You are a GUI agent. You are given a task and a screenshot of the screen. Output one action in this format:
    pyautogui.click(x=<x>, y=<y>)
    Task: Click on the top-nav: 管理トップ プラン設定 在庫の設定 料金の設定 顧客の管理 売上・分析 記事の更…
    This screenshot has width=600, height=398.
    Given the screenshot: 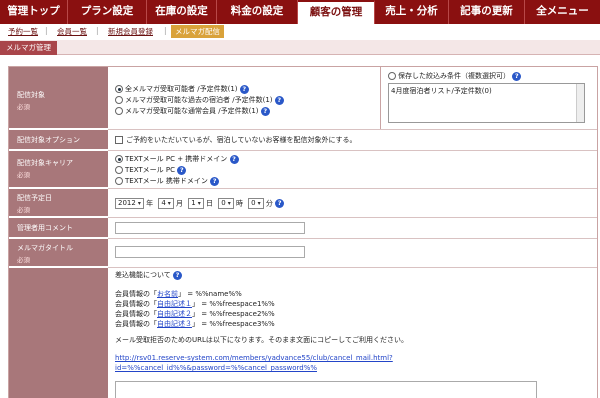 What is the action you would take?
    pyautogui.click(x=300, y=12)
    